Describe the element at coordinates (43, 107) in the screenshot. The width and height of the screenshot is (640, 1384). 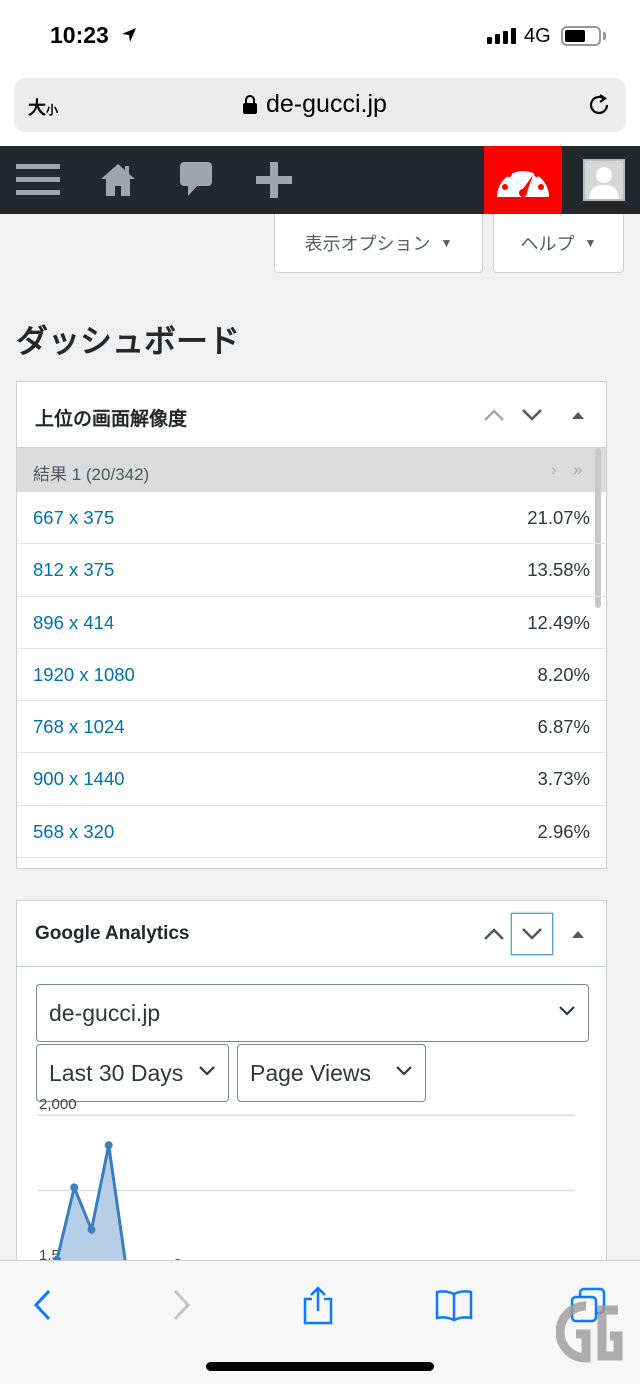
I see `text-size-button: 大小` at that location.